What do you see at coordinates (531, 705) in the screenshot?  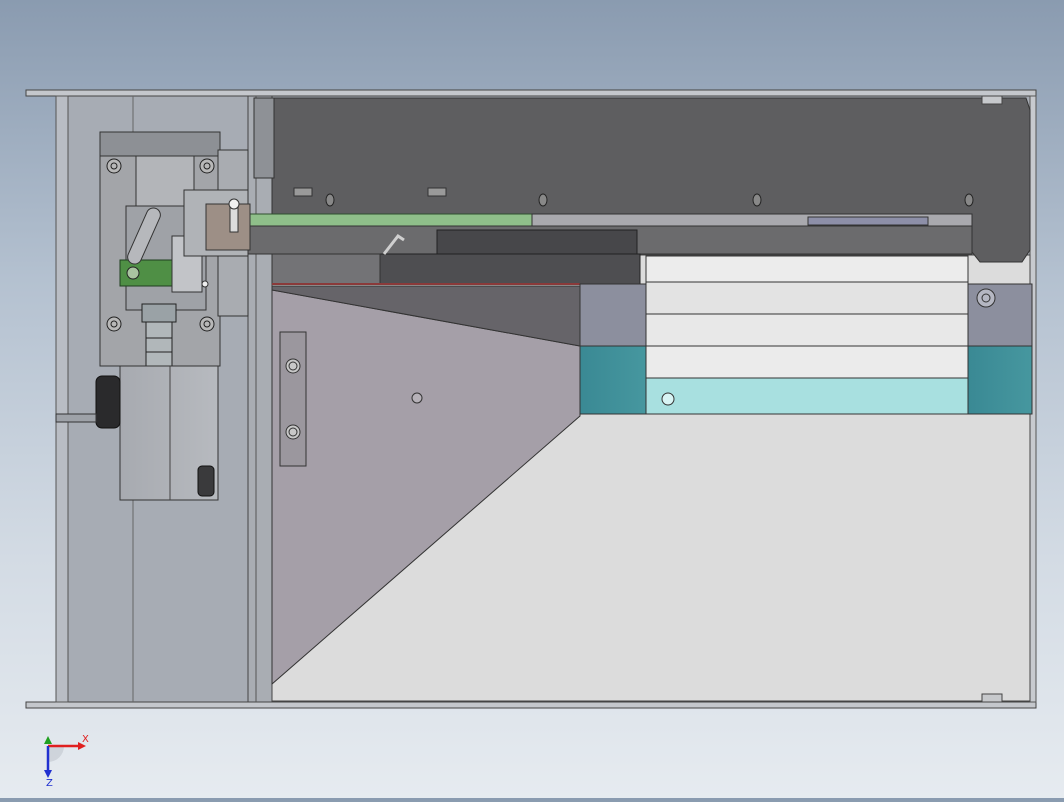 I see `bottom-rail` at bounding box center [531, 705].